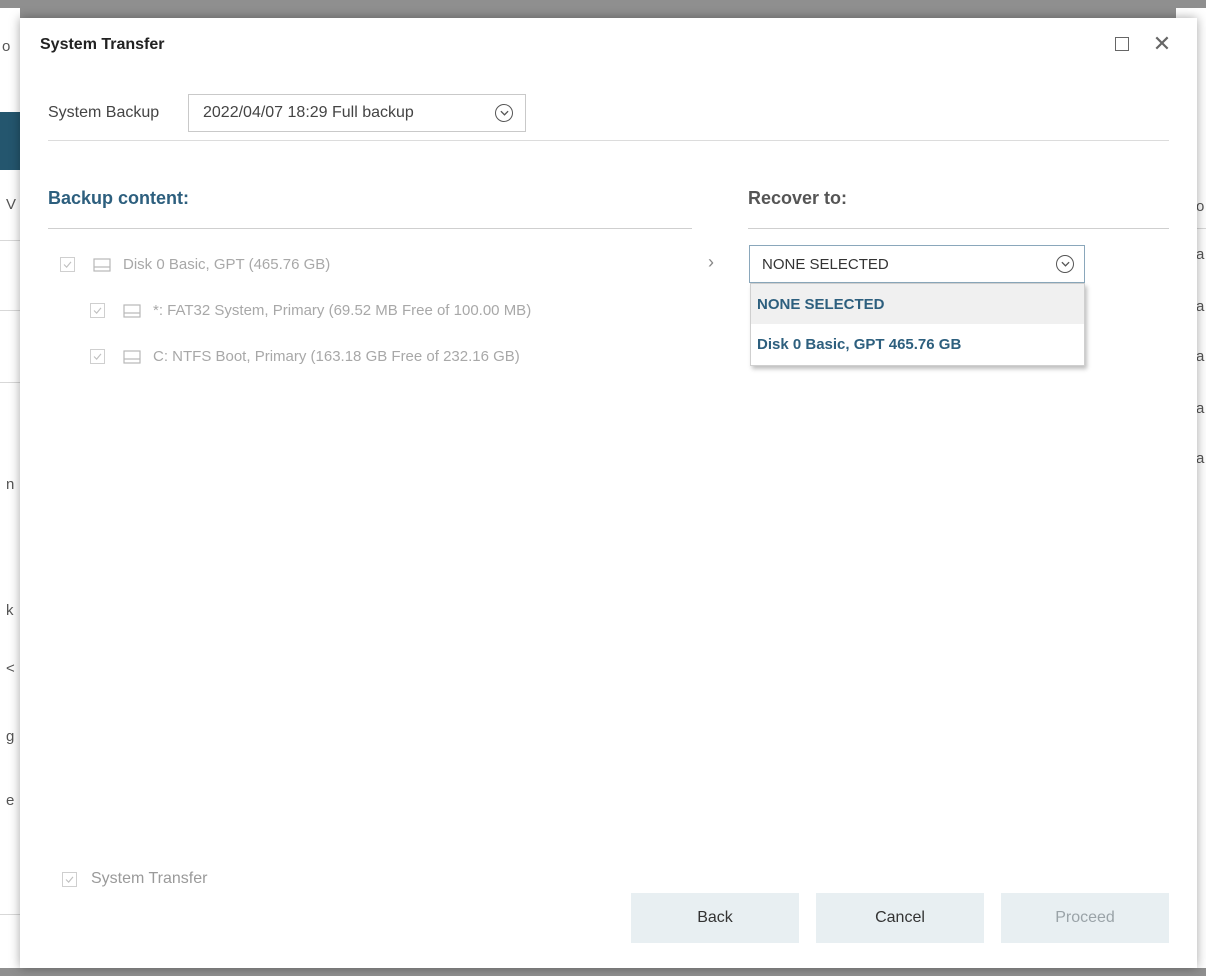 The height and width of the screenshot is (976, 1206). What do you see at coordinates (104, 112) in the screenshot?
I see `system-backup-label: System Backup` at bounding box center [104, 112].